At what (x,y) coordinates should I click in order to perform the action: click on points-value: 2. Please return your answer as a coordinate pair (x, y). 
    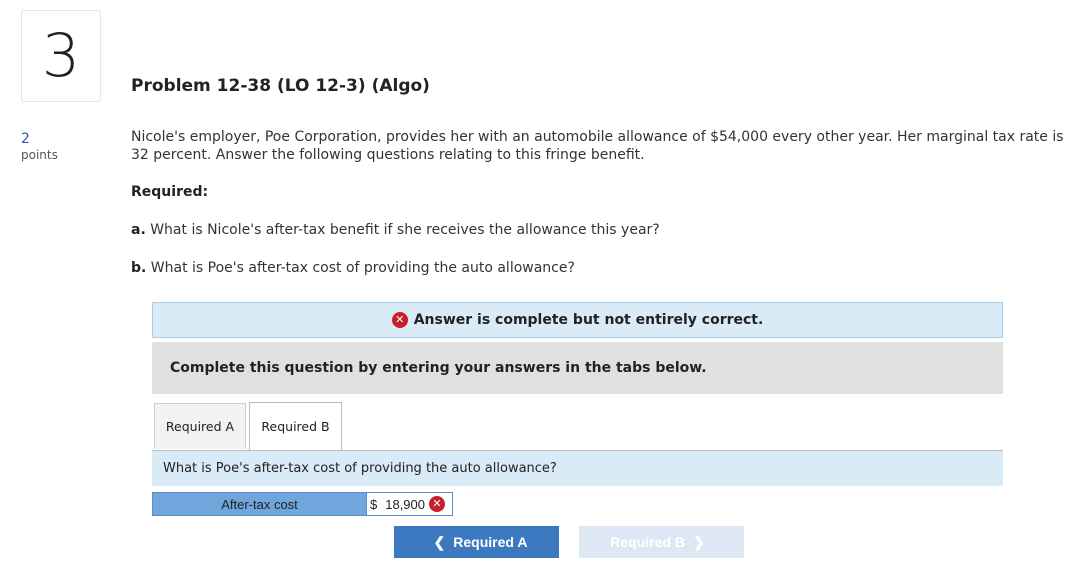
    Looking at the image, I should click on (25, 139).